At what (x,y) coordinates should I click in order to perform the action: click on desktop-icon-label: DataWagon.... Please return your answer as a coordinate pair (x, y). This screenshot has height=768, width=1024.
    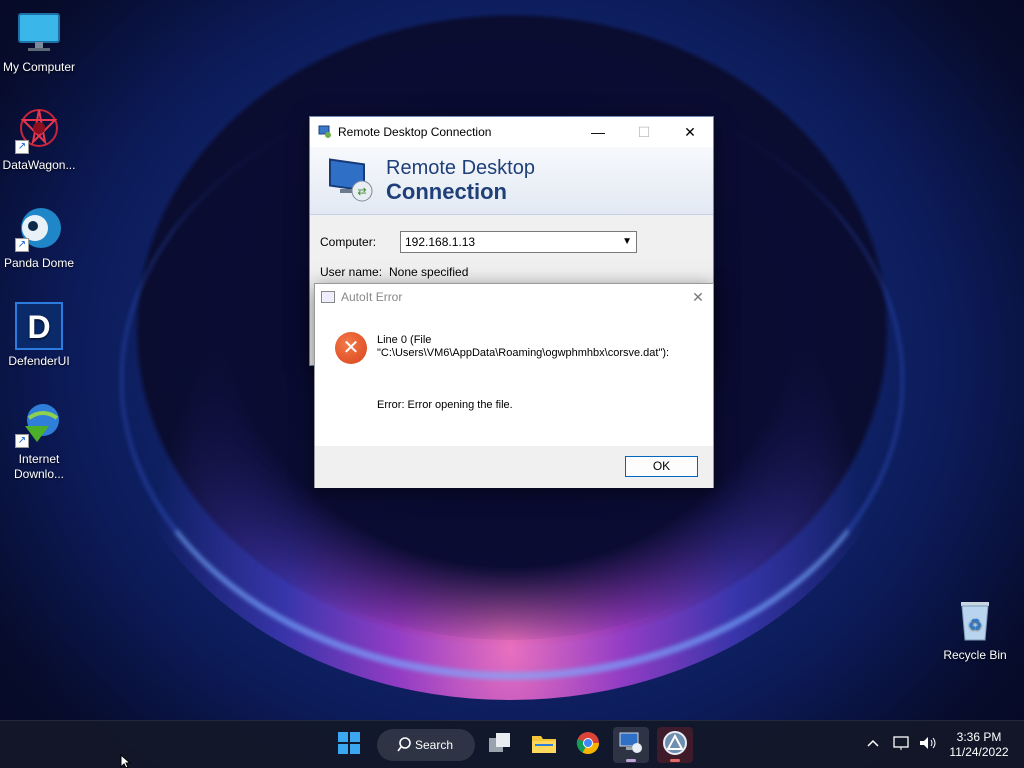
    Looking at the image, I should click on (39, 165).